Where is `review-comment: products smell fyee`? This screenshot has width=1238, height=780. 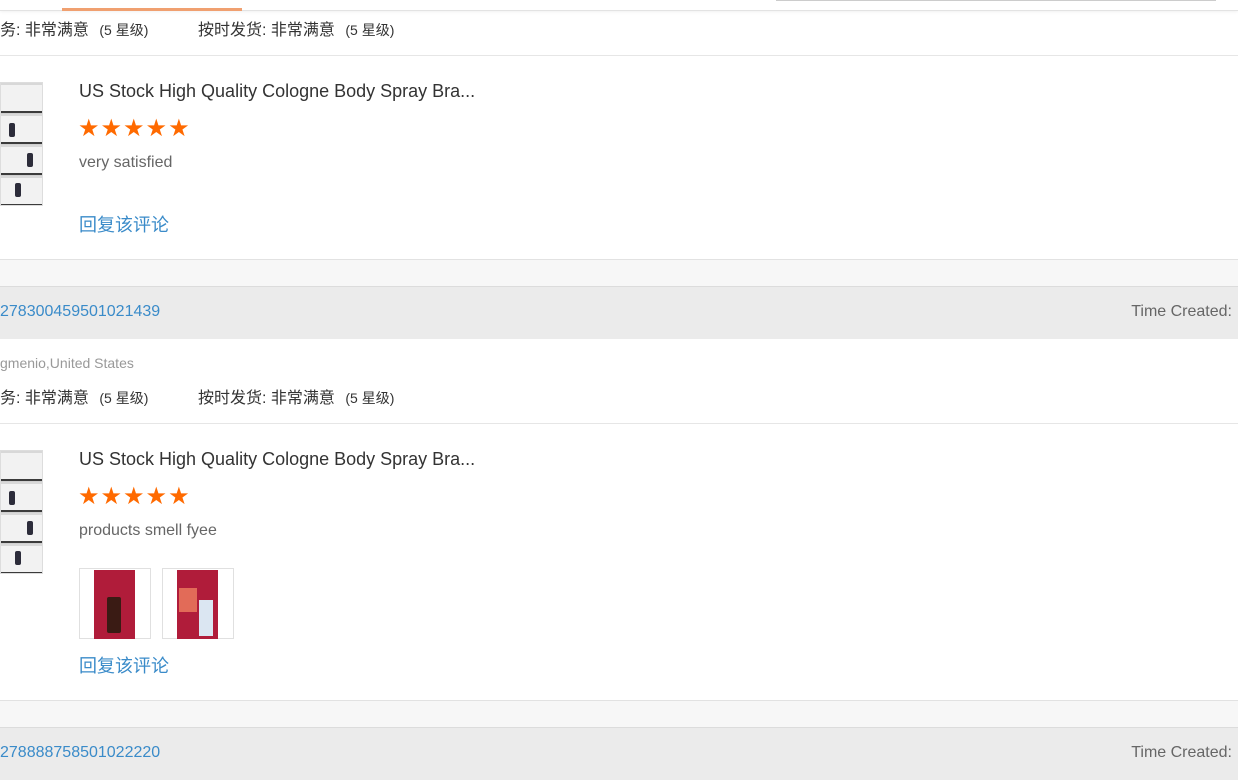
review-comment: products smell fyee is located at coordinates (148, 530).